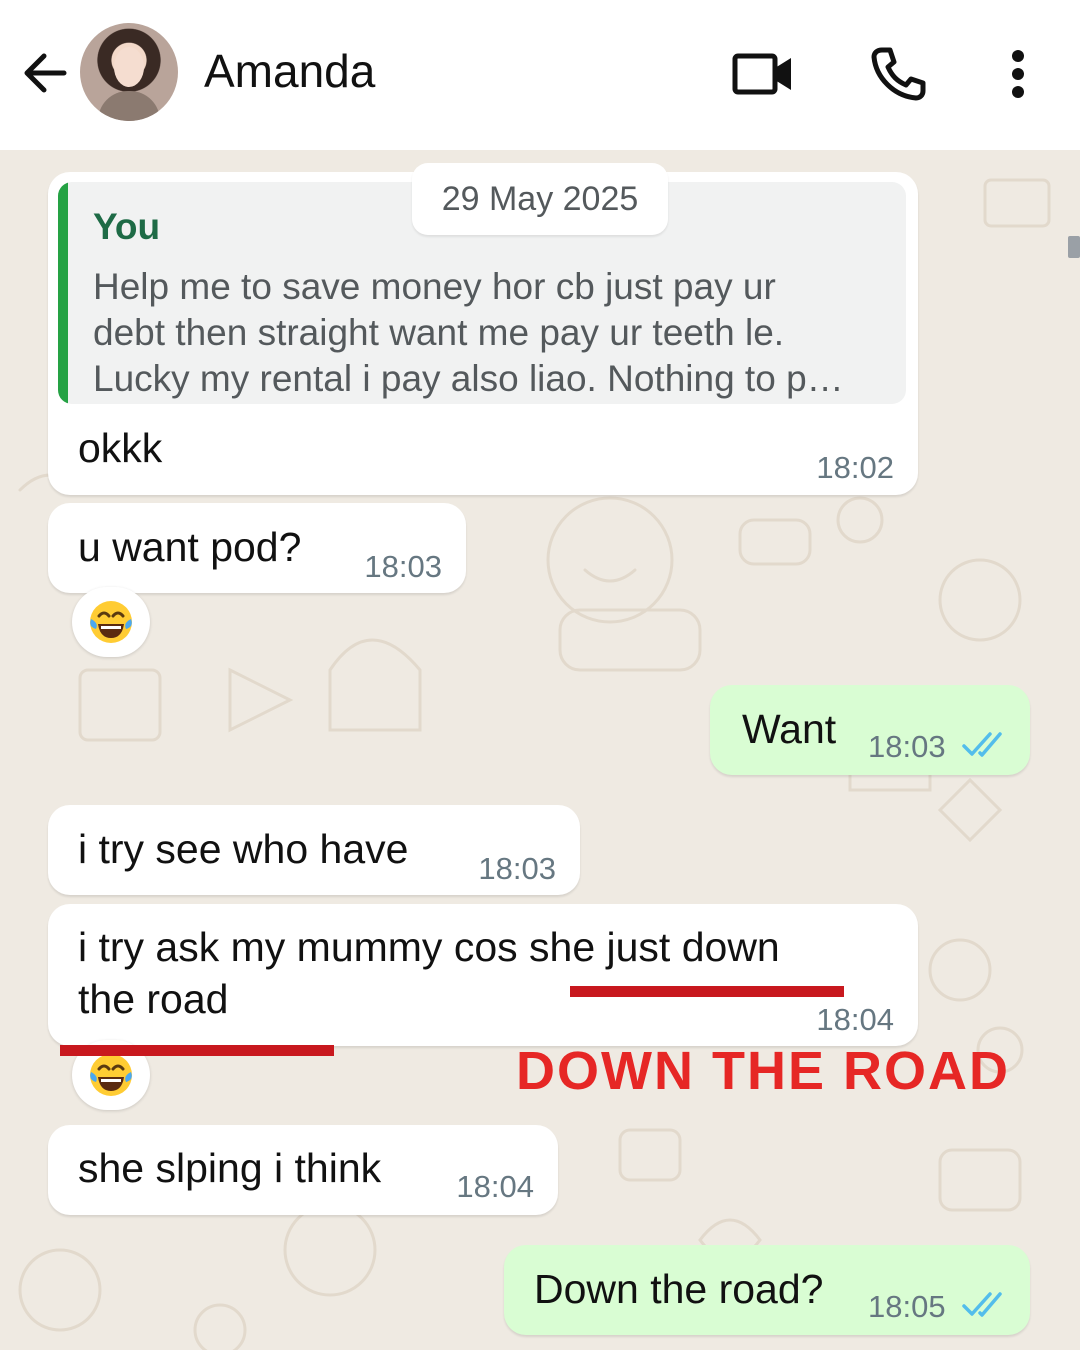  What do you see at coordinates (153, 999) in the screenshot?
I see `message-text-line: the road` at bounding box center [153, 999].